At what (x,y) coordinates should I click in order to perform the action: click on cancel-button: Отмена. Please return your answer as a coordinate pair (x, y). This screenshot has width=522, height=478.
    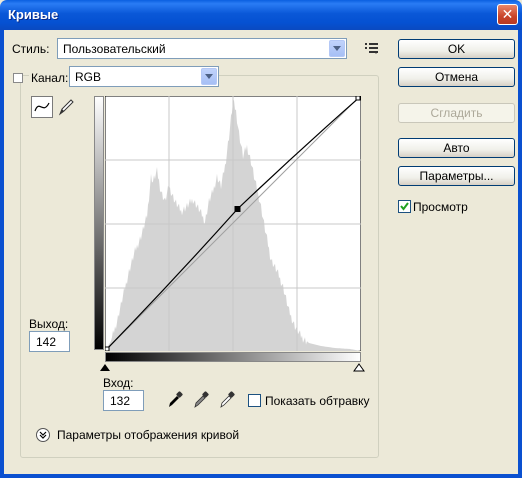
    Looking at the image, I should click on (456, 77).